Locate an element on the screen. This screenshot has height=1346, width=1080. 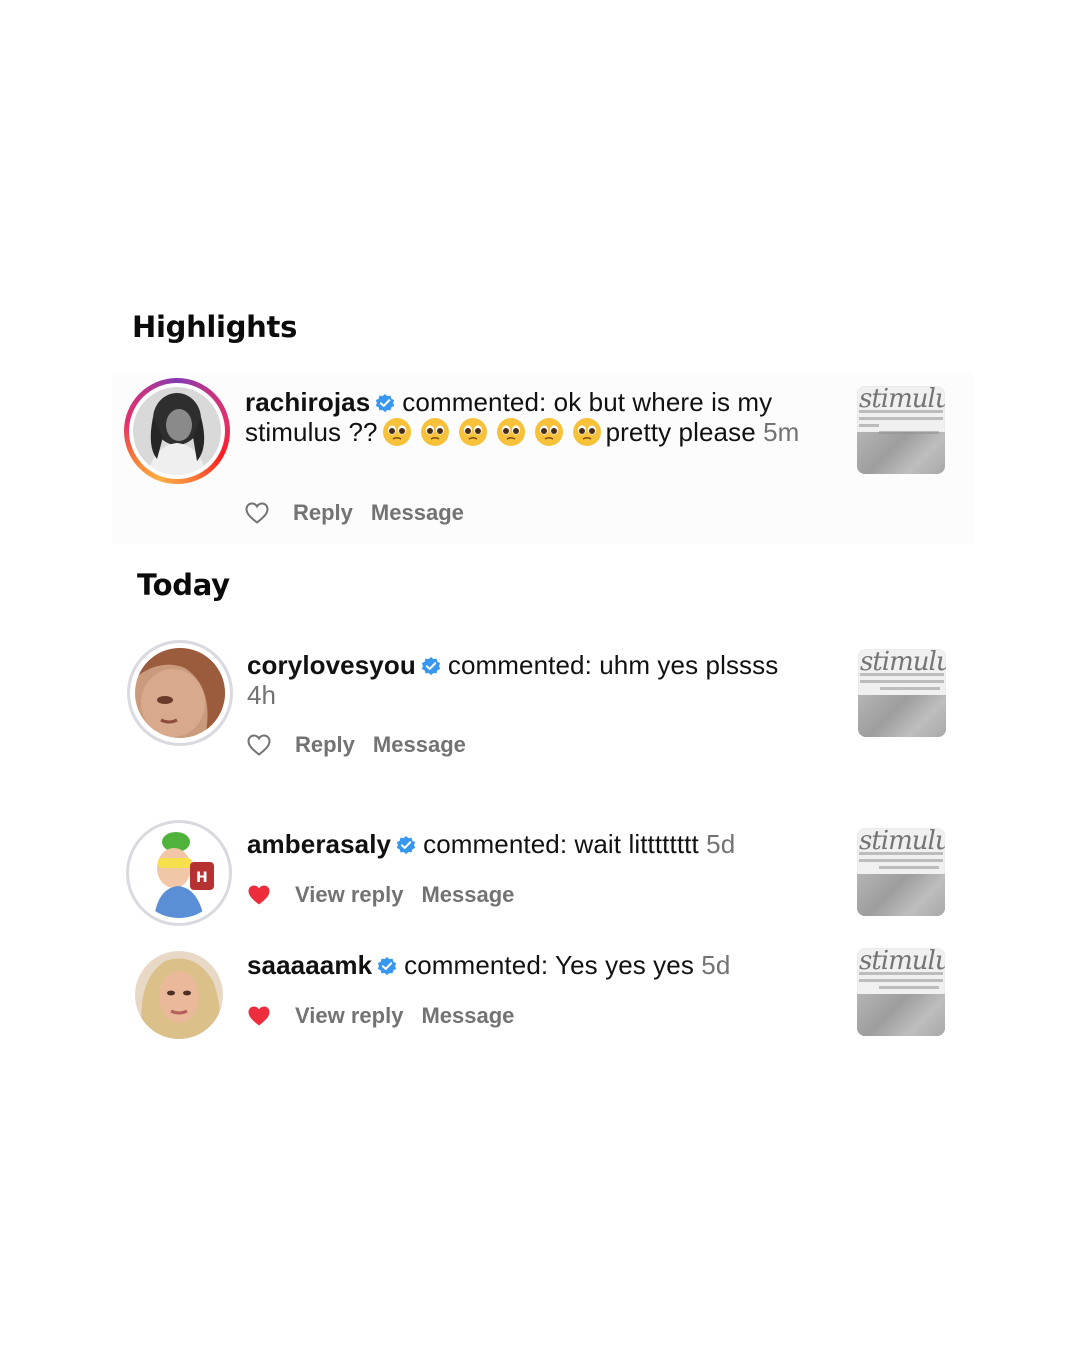
notification-text: amberasaly commented: wait litttttttt 5d is located at coordinates (547, 844).